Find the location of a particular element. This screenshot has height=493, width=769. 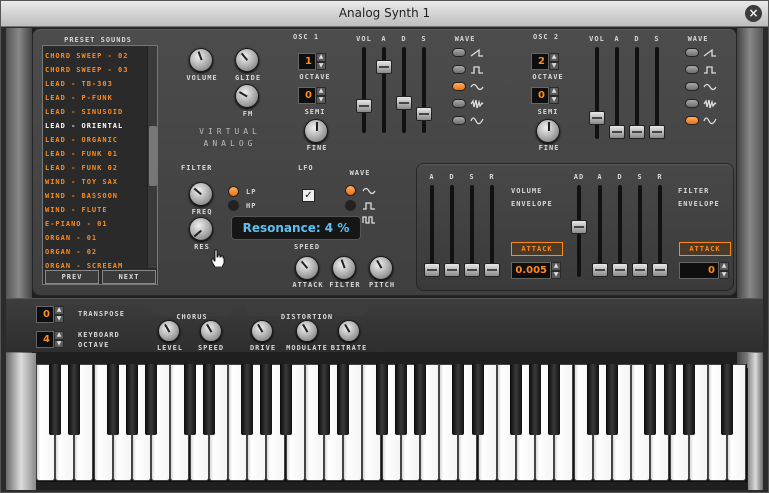

distortion-bitrate-knob is located at coordinates (349, 331).